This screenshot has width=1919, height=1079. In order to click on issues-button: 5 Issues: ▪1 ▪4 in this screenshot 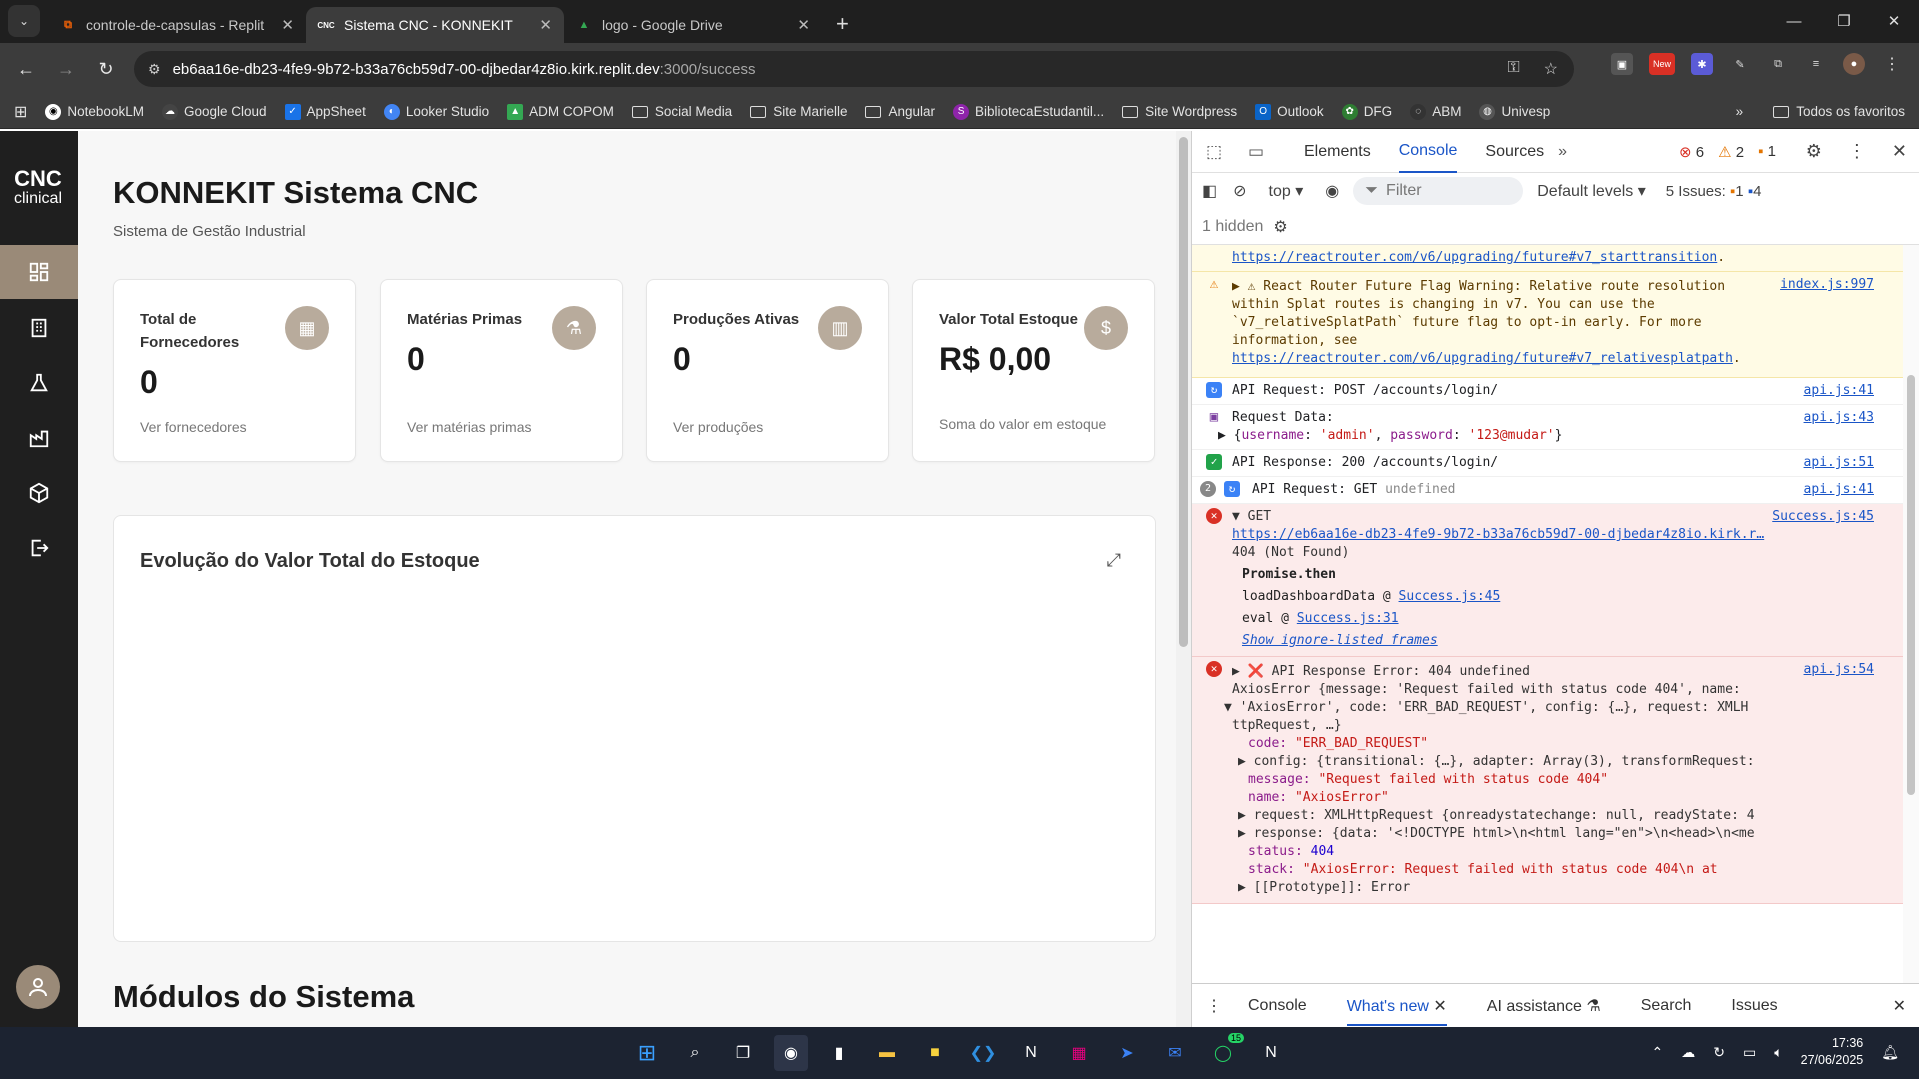, I will do `click(1714, 191)`.